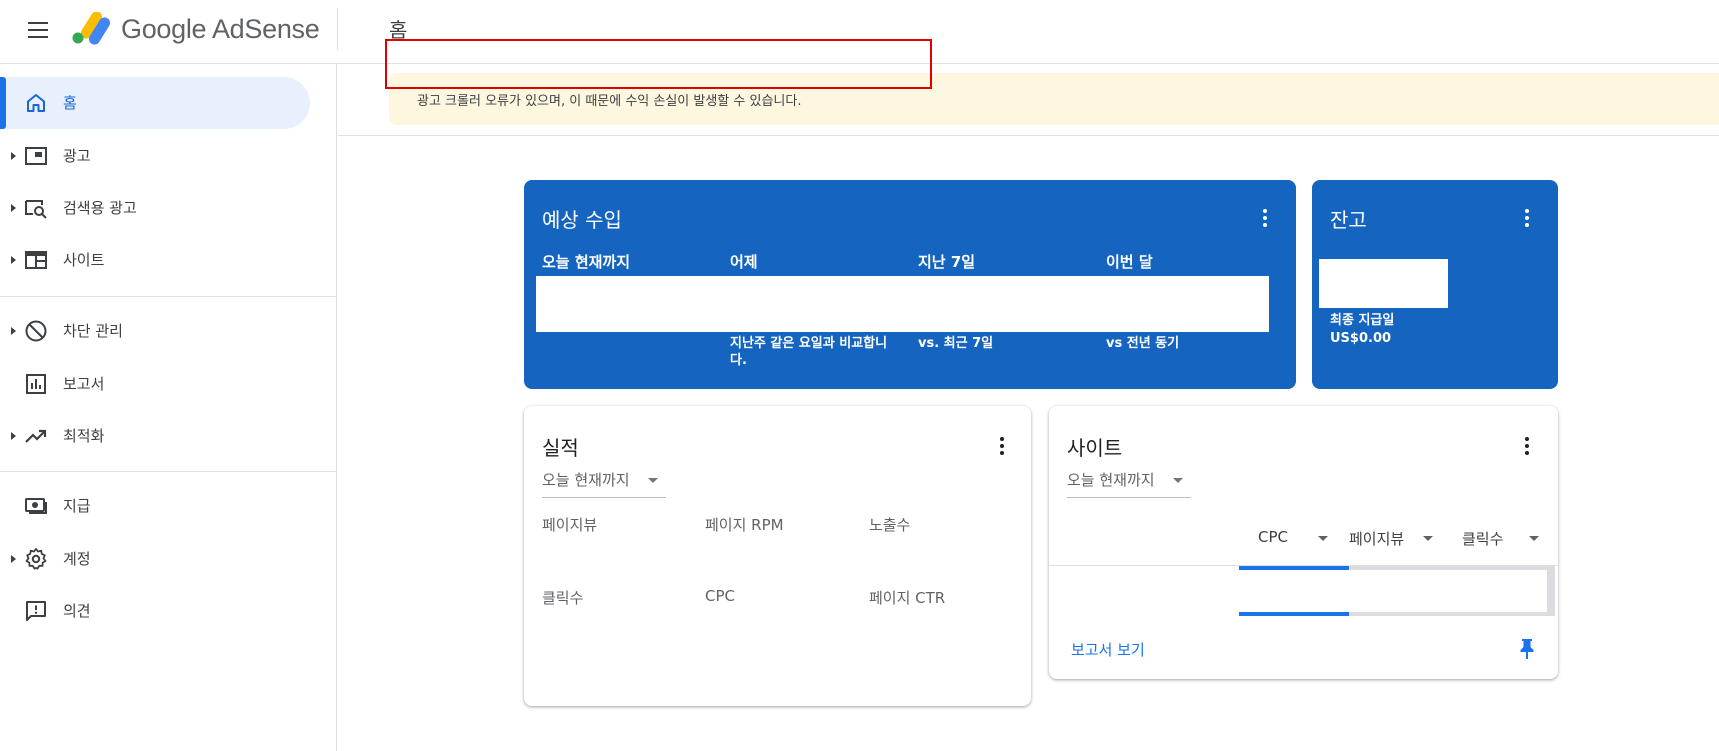 This screenshot has width=1719, height=751. I want to click on optimization-icon, so click(36, 436).